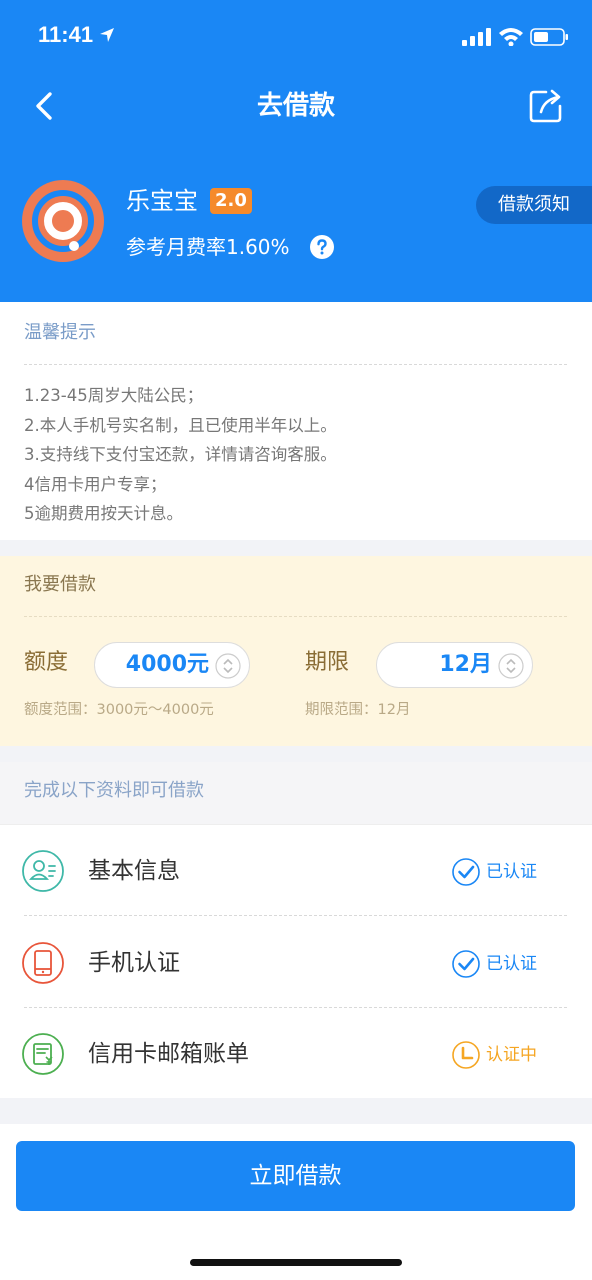 The height and width of the screenshot is (1280, 592). What do you see at coordinates (168, 1054) in the screenshot?
I see `list-item-label: 信用卡邮箱账单` at bounding box center [168, 1054].